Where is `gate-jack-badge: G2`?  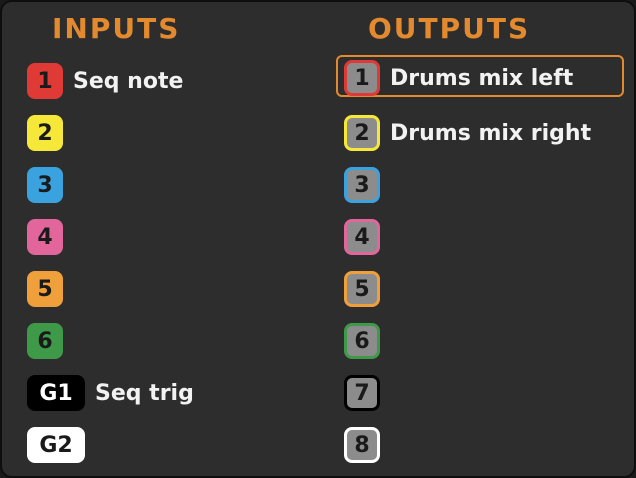 gate-jack-badge: G2 is located at coordinates (56, 445).